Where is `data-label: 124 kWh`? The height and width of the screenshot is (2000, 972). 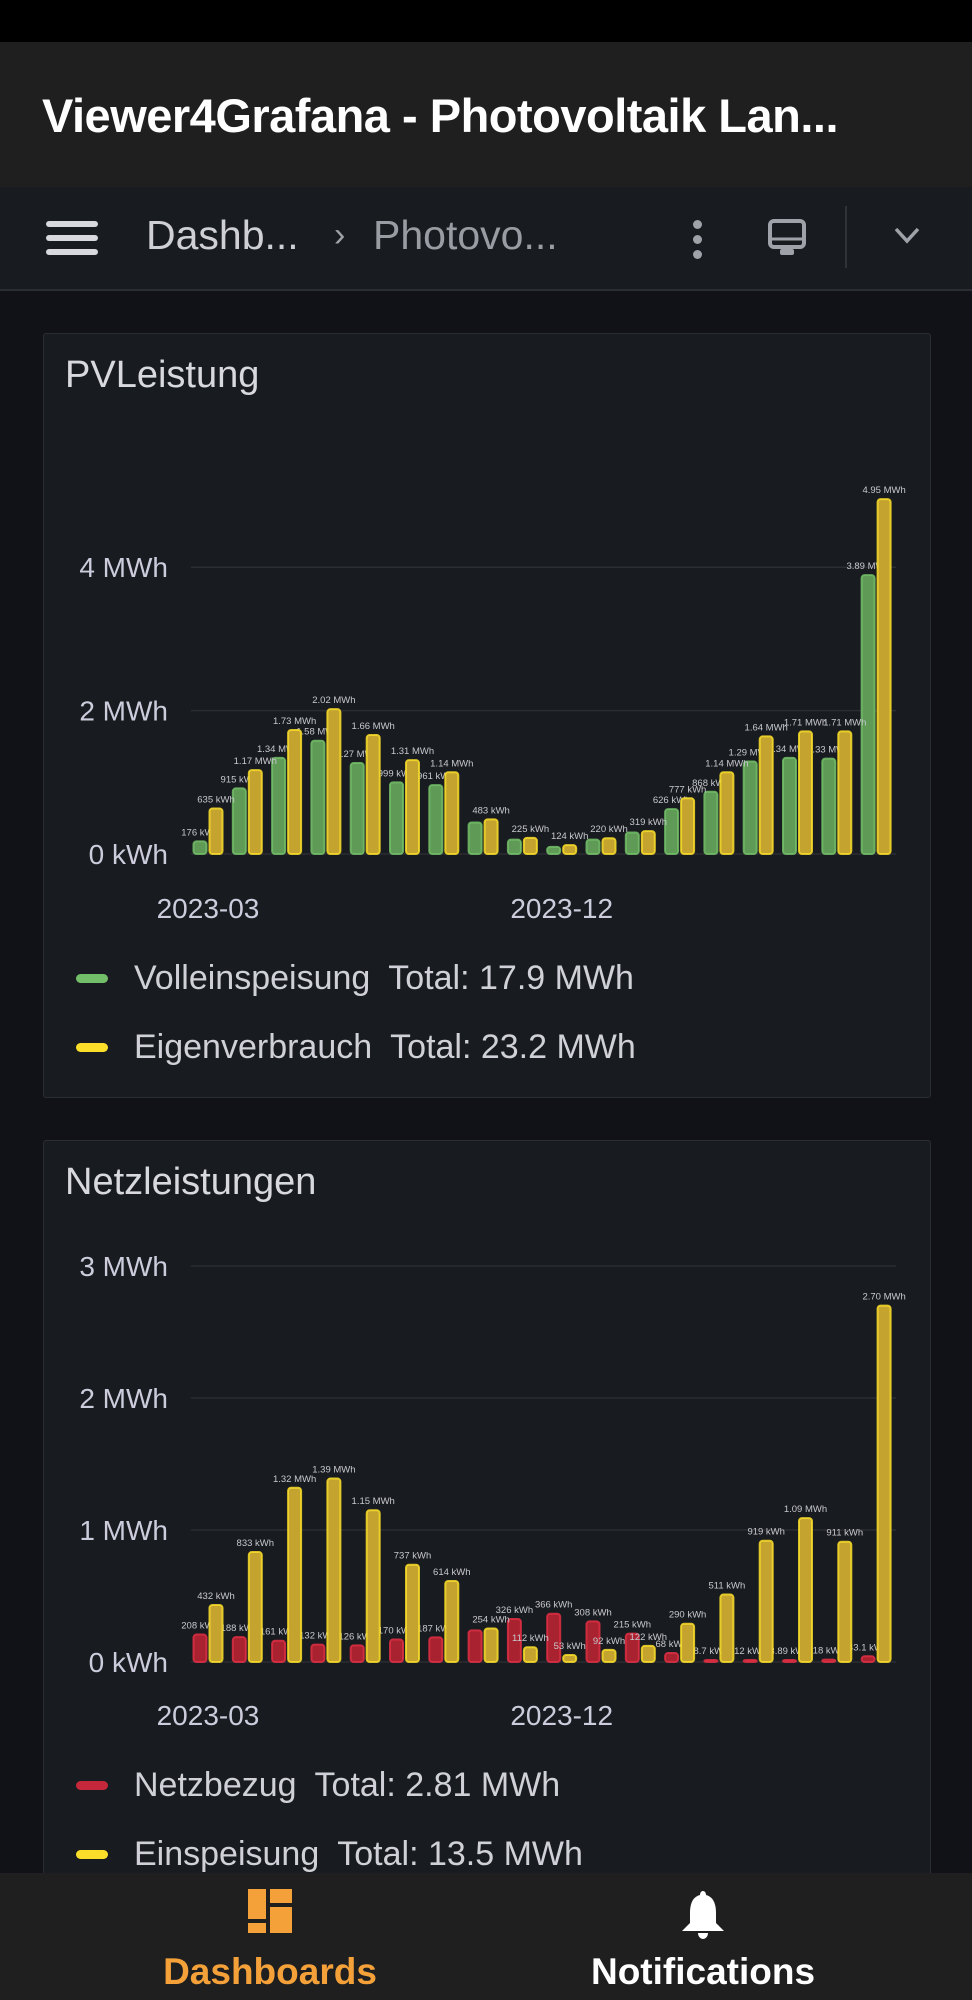
data-label: 124 kWh is located at coordinates (570, 836).